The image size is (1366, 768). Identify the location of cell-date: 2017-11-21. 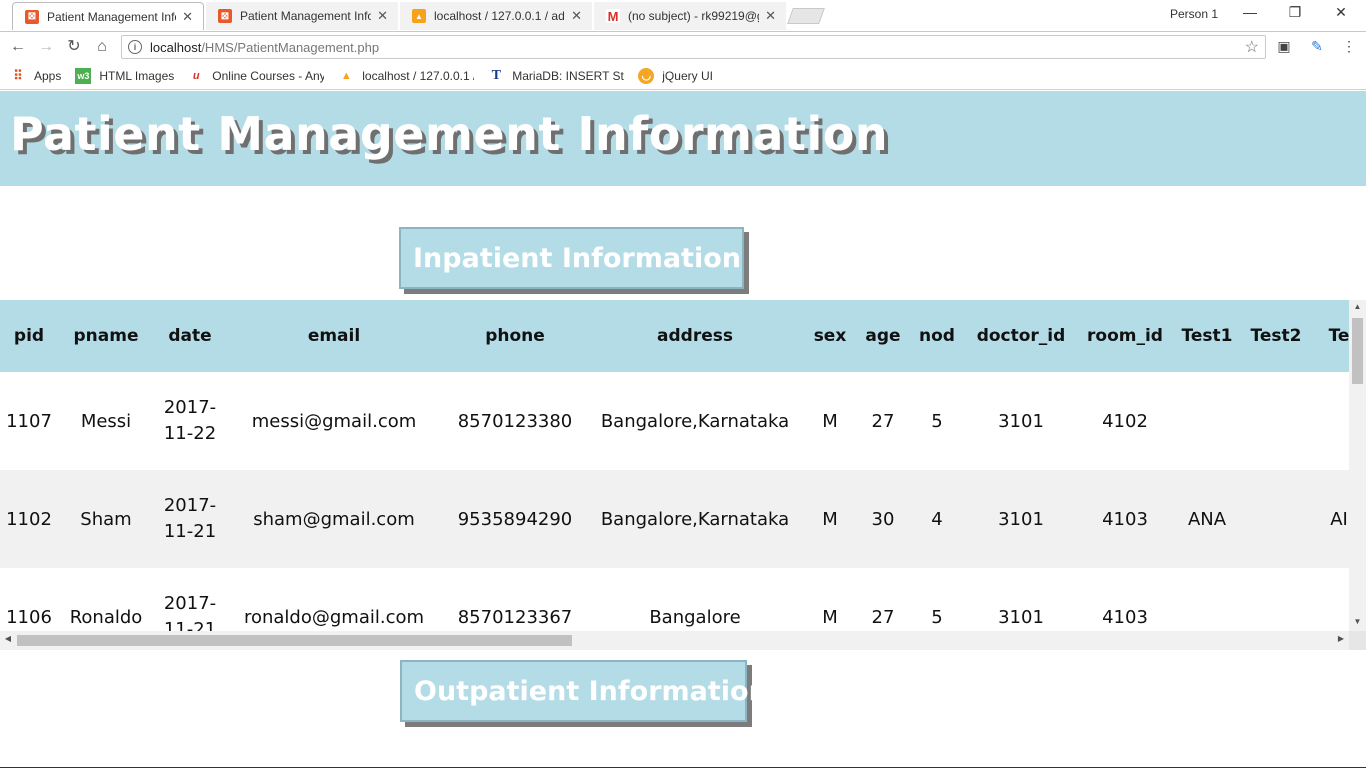
(190, 519).